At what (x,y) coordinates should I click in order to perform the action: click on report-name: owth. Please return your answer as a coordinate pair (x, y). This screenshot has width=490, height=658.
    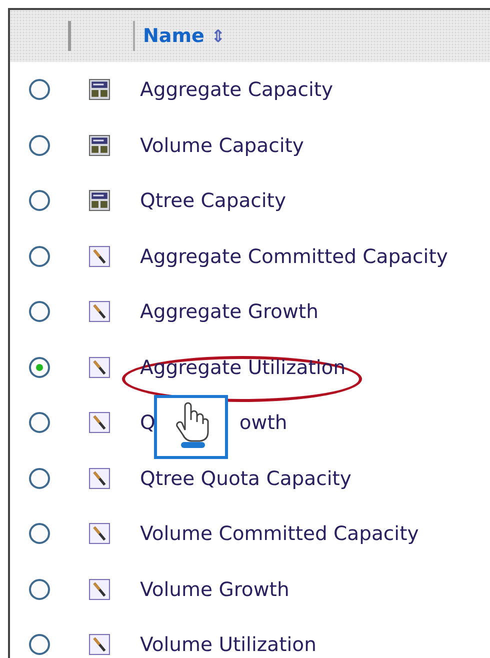
    Looking at the image, I should click on (263, 422).